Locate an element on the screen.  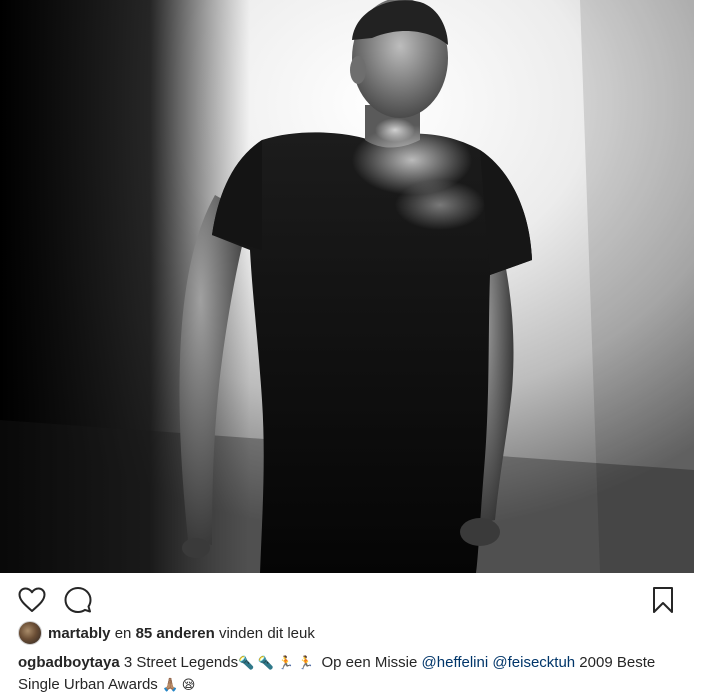
caption-author: ogbadboytaya is located at coordinates (69, 662).